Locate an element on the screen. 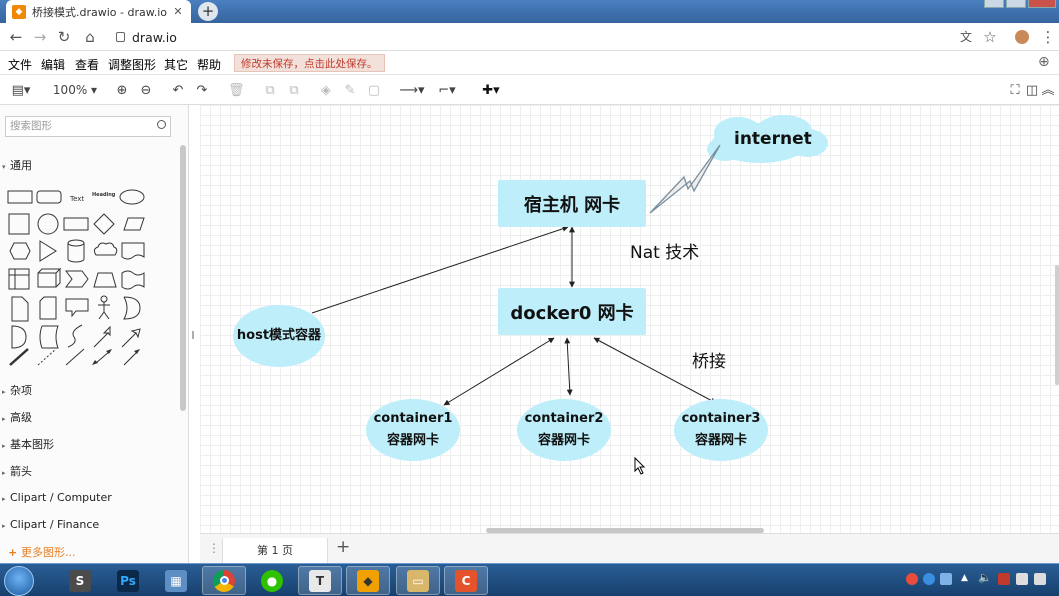  section-basic: ▸ 基本图形 is located at coordinates (28, 444).